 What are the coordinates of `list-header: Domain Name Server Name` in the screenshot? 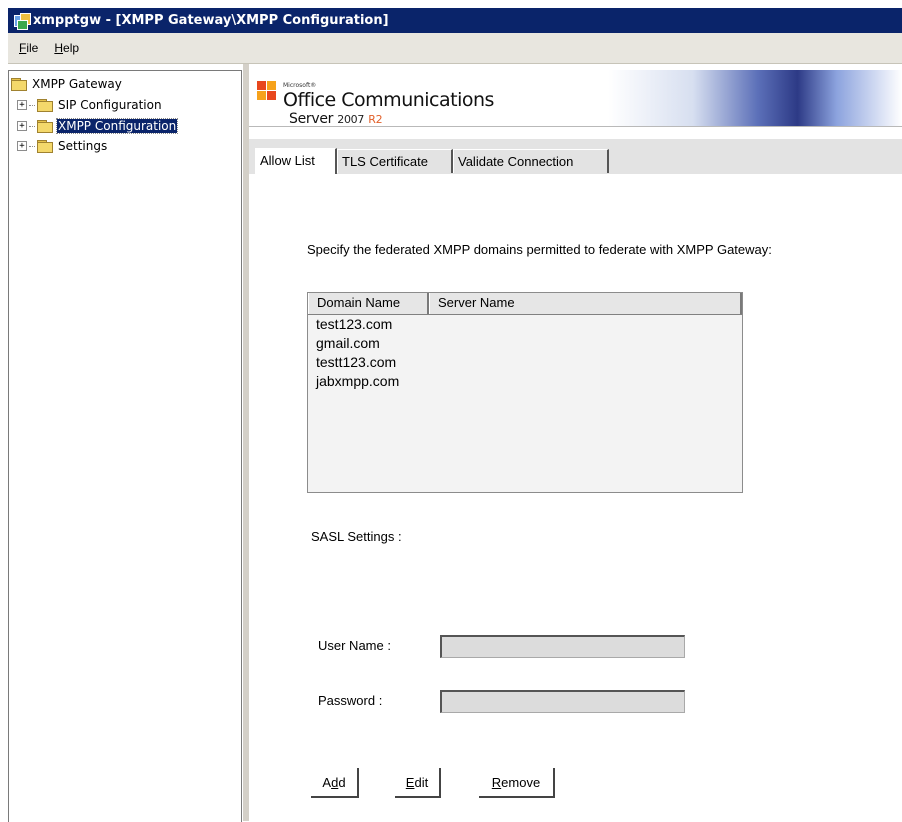 It's located at (525, 304).